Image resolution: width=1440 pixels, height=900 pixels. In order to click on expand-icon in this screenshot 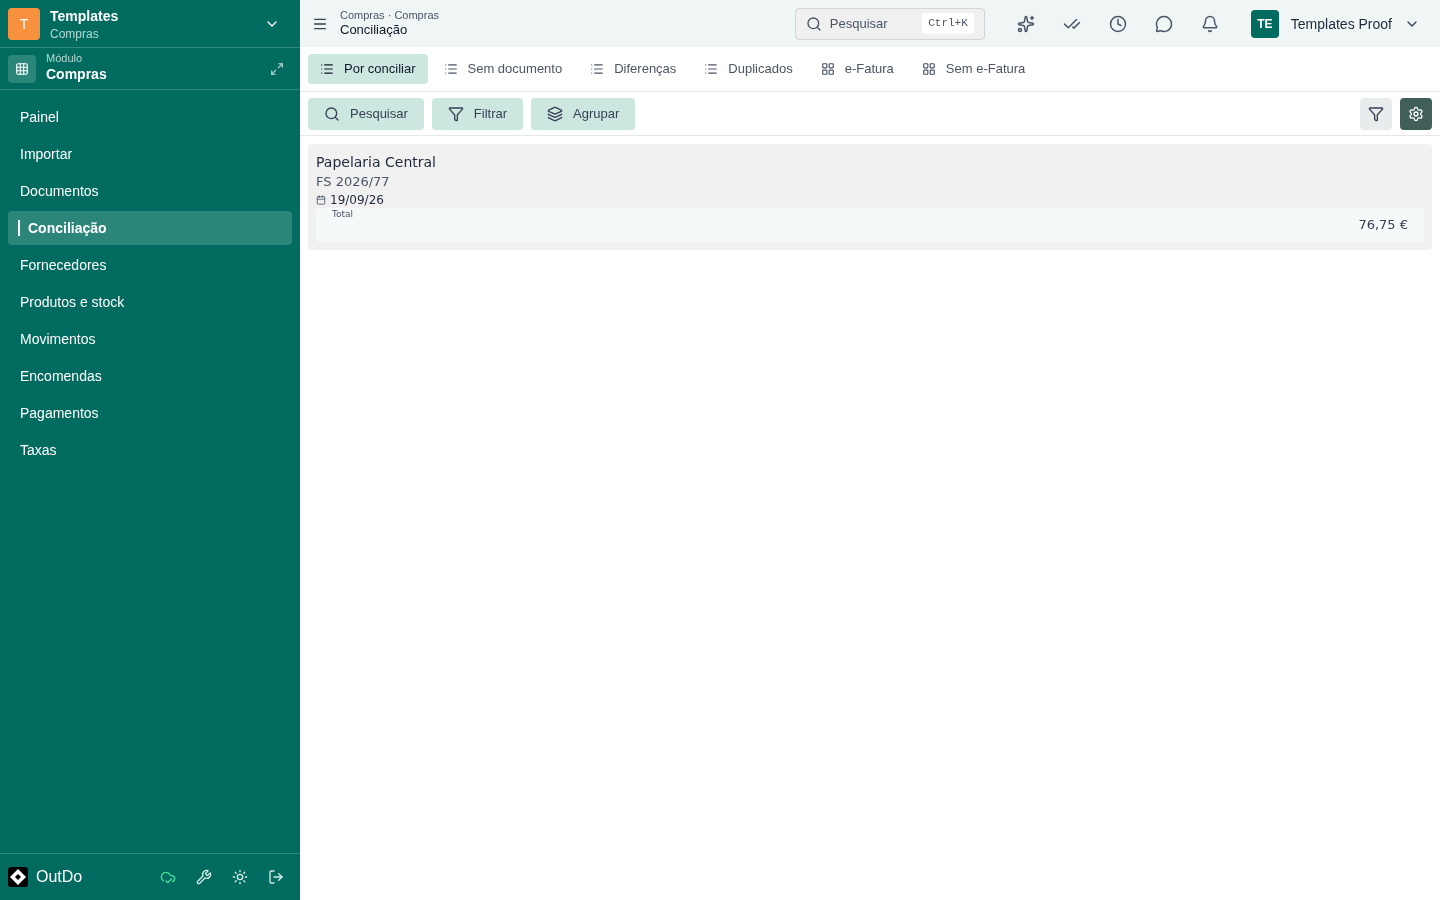, I will do `click(277, 68)`.